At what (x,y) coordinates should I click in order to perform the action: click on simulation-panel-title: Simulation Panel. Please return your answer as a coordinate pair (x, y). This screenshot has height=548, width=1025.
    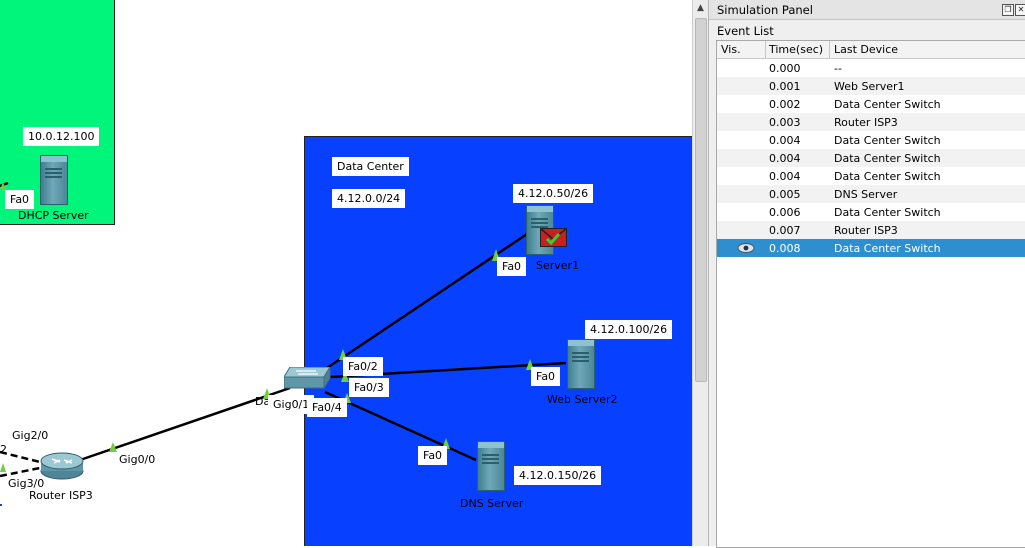
    Looking at the image, I should click on (765, 10).